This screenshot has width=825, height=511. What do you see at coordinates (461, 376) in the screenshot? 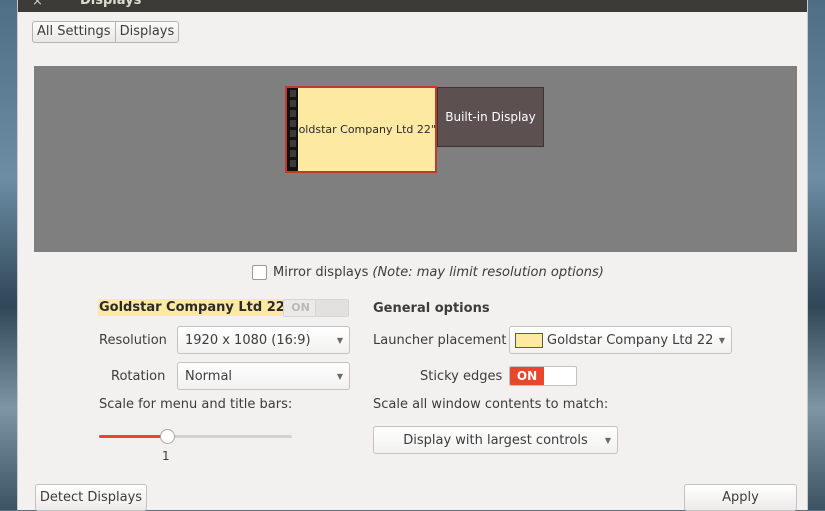
I see `sticky-edges-label: Sticky edges` at bounding box center [461, 376].